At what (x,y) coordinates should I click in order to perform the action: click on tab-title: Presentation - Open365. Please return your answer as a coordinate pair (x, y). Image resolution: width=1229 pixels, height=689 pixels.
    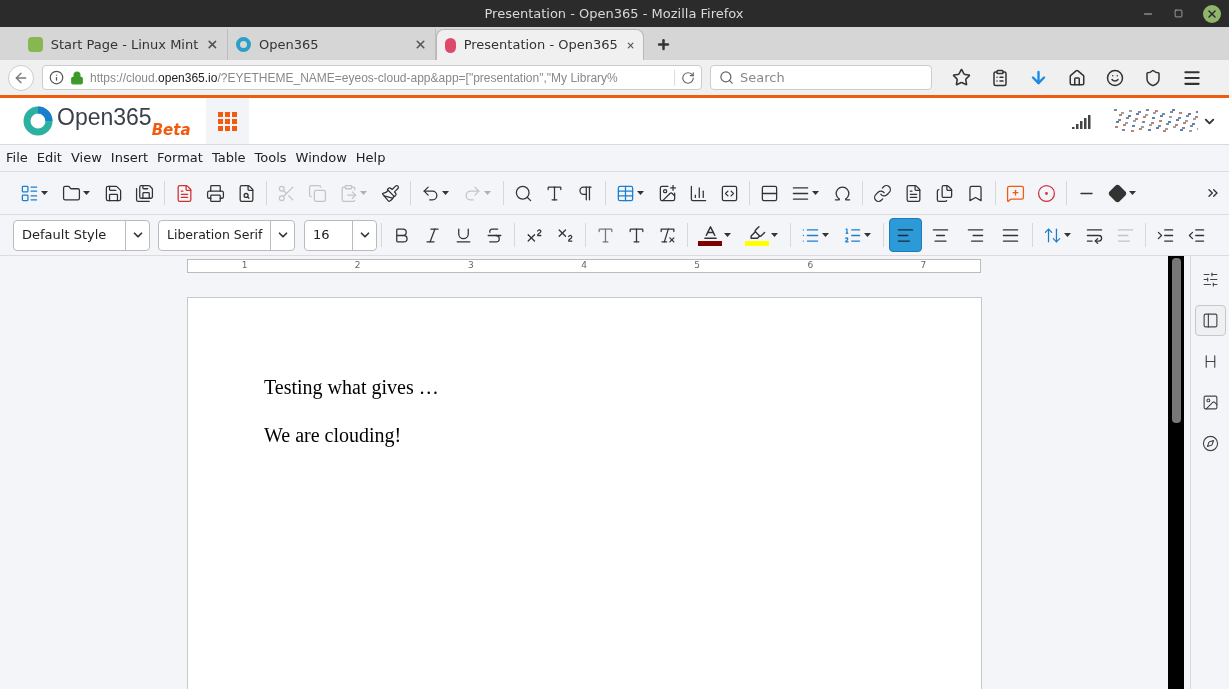
    Looking at the image, I should click on (540, 45).